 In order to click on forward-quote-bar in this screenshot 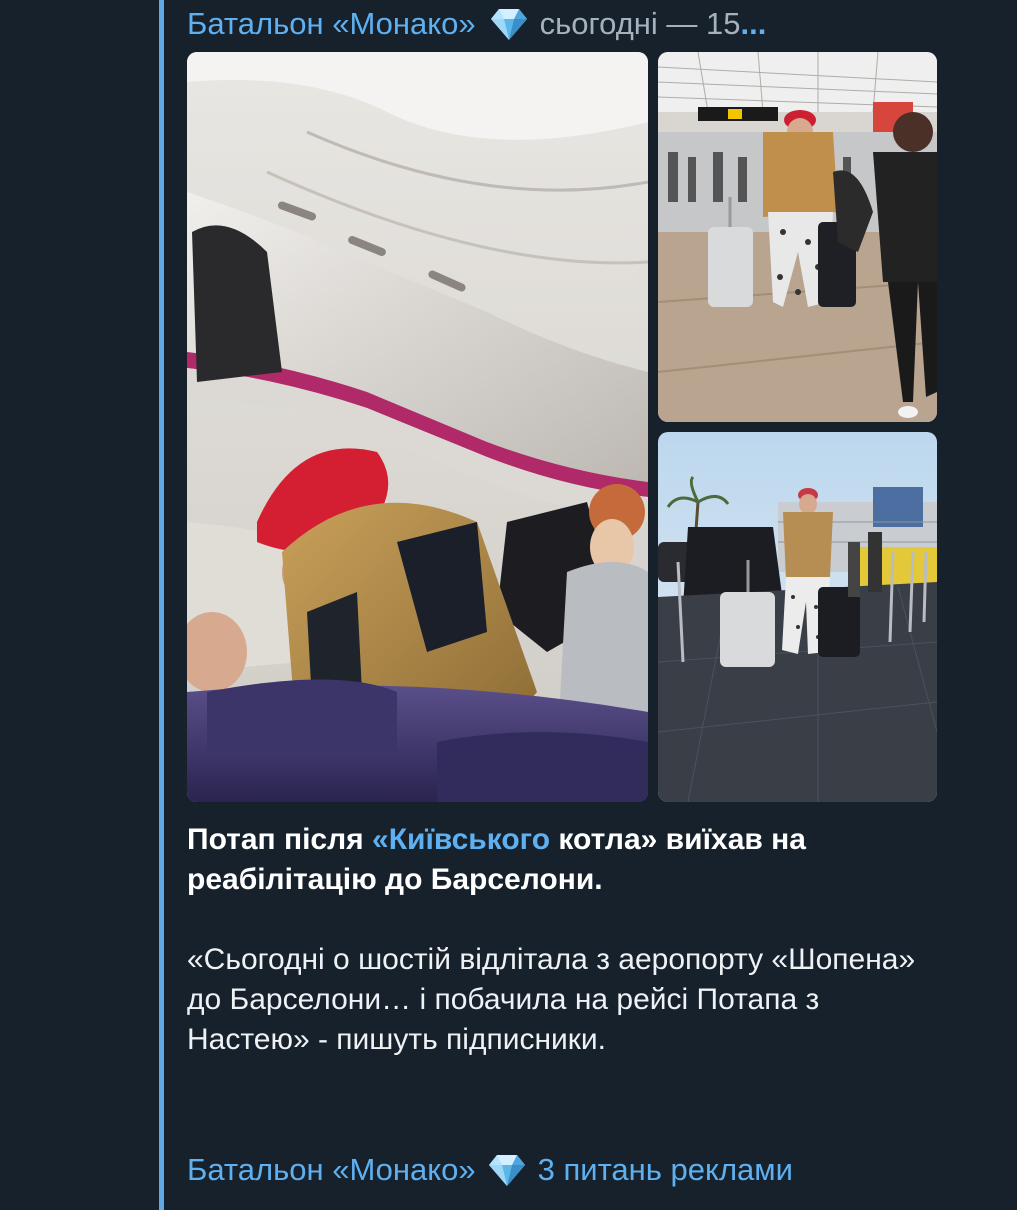, I will do `click(161, 605)`.